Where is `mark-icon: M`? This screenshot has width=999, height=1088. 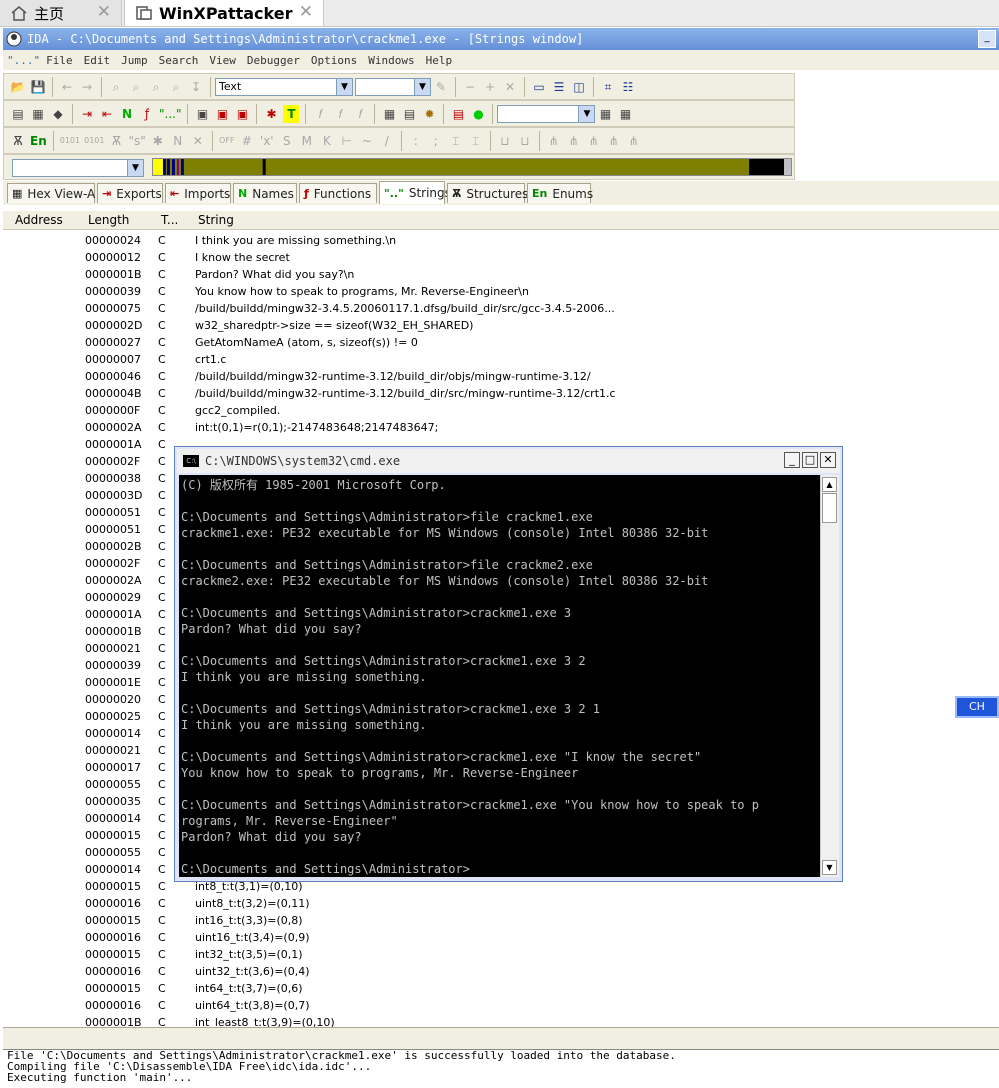
mark-icon: M is located at coordinates (307, 141).